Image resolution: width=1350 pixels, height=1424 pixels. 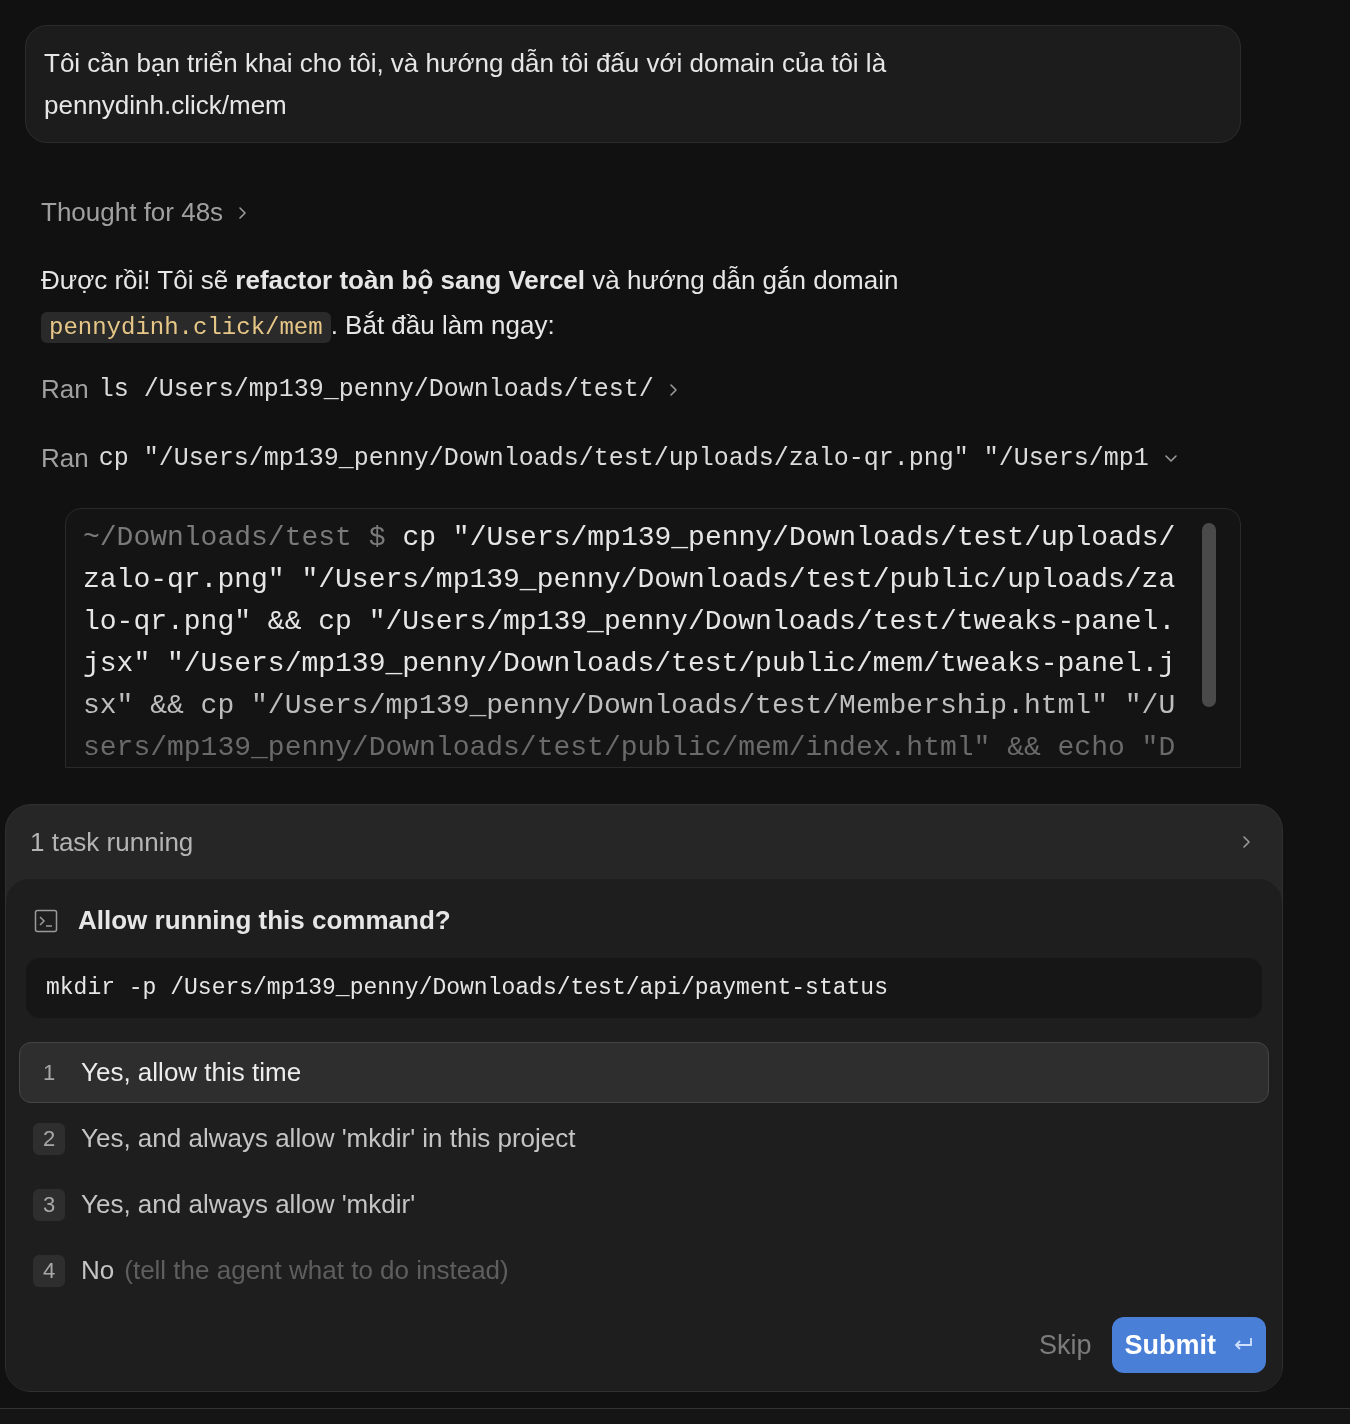 I want to click on command-box: mkdir -p /Users/mp139_penny/Downloads/test/api/payment-status, so click(x=644, y=988).